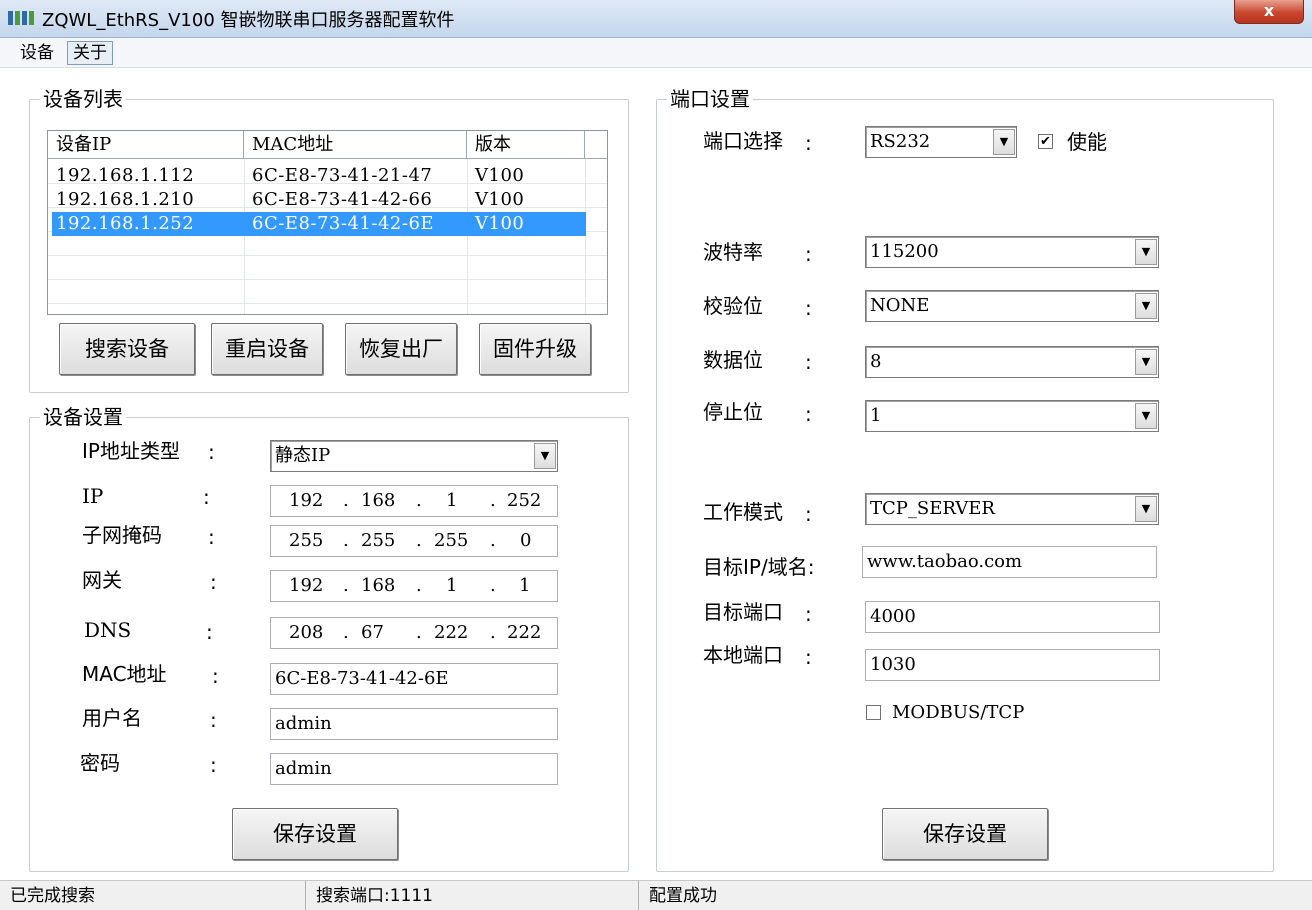 This screenshot has height=910, width=1312. Describe the element at coordinates (743, 512) in the screenshot. I see `work-mode-label: 工作模式` at that location.